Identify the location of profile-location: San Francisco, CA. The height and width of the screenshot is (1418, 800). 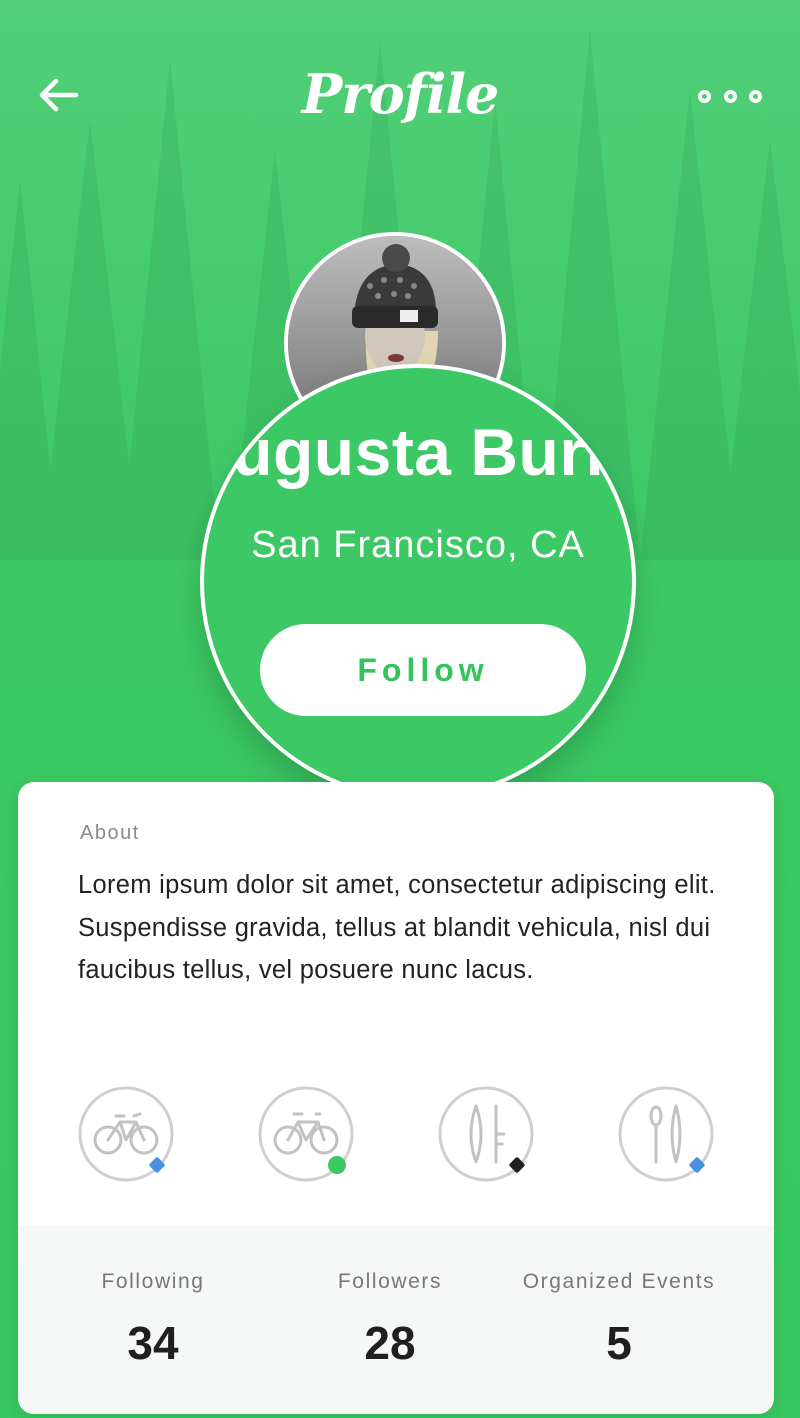
(418, 545).